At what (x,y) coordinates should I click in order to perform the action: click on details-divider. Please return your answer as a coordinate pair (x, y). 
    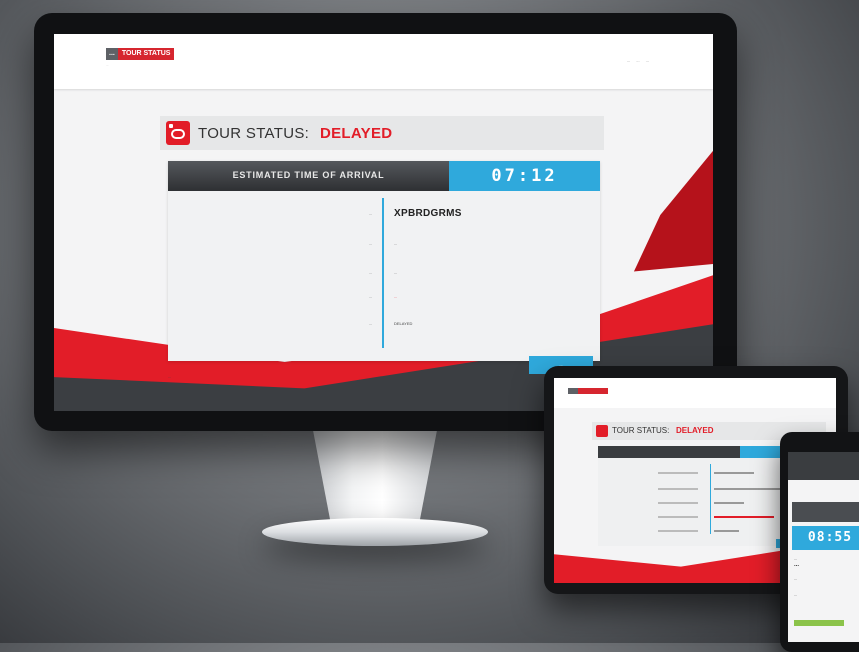
    Looking at the image, I should click on (710, 499).